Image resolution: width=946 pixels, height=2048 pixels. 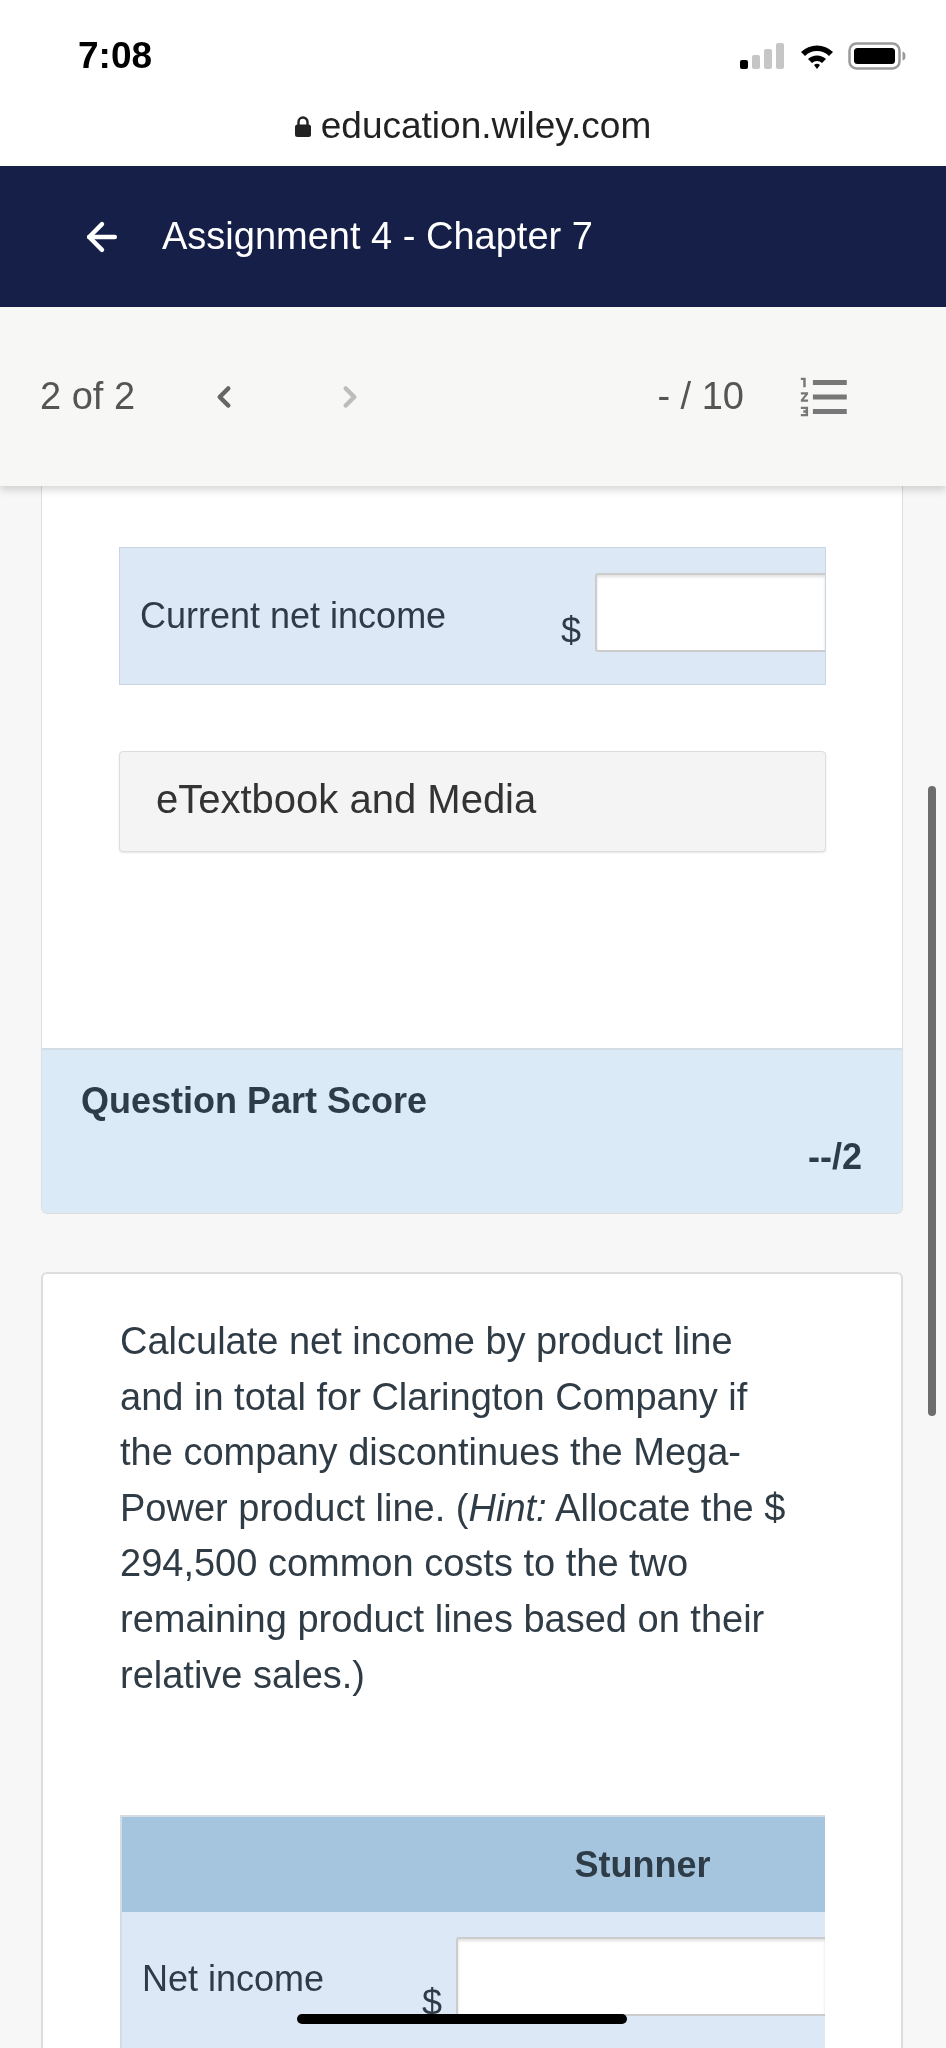 What do you see at coordinates (462, 2019) in the screenshot?
I see `home-indicator` at bounding box center [462, 2019].